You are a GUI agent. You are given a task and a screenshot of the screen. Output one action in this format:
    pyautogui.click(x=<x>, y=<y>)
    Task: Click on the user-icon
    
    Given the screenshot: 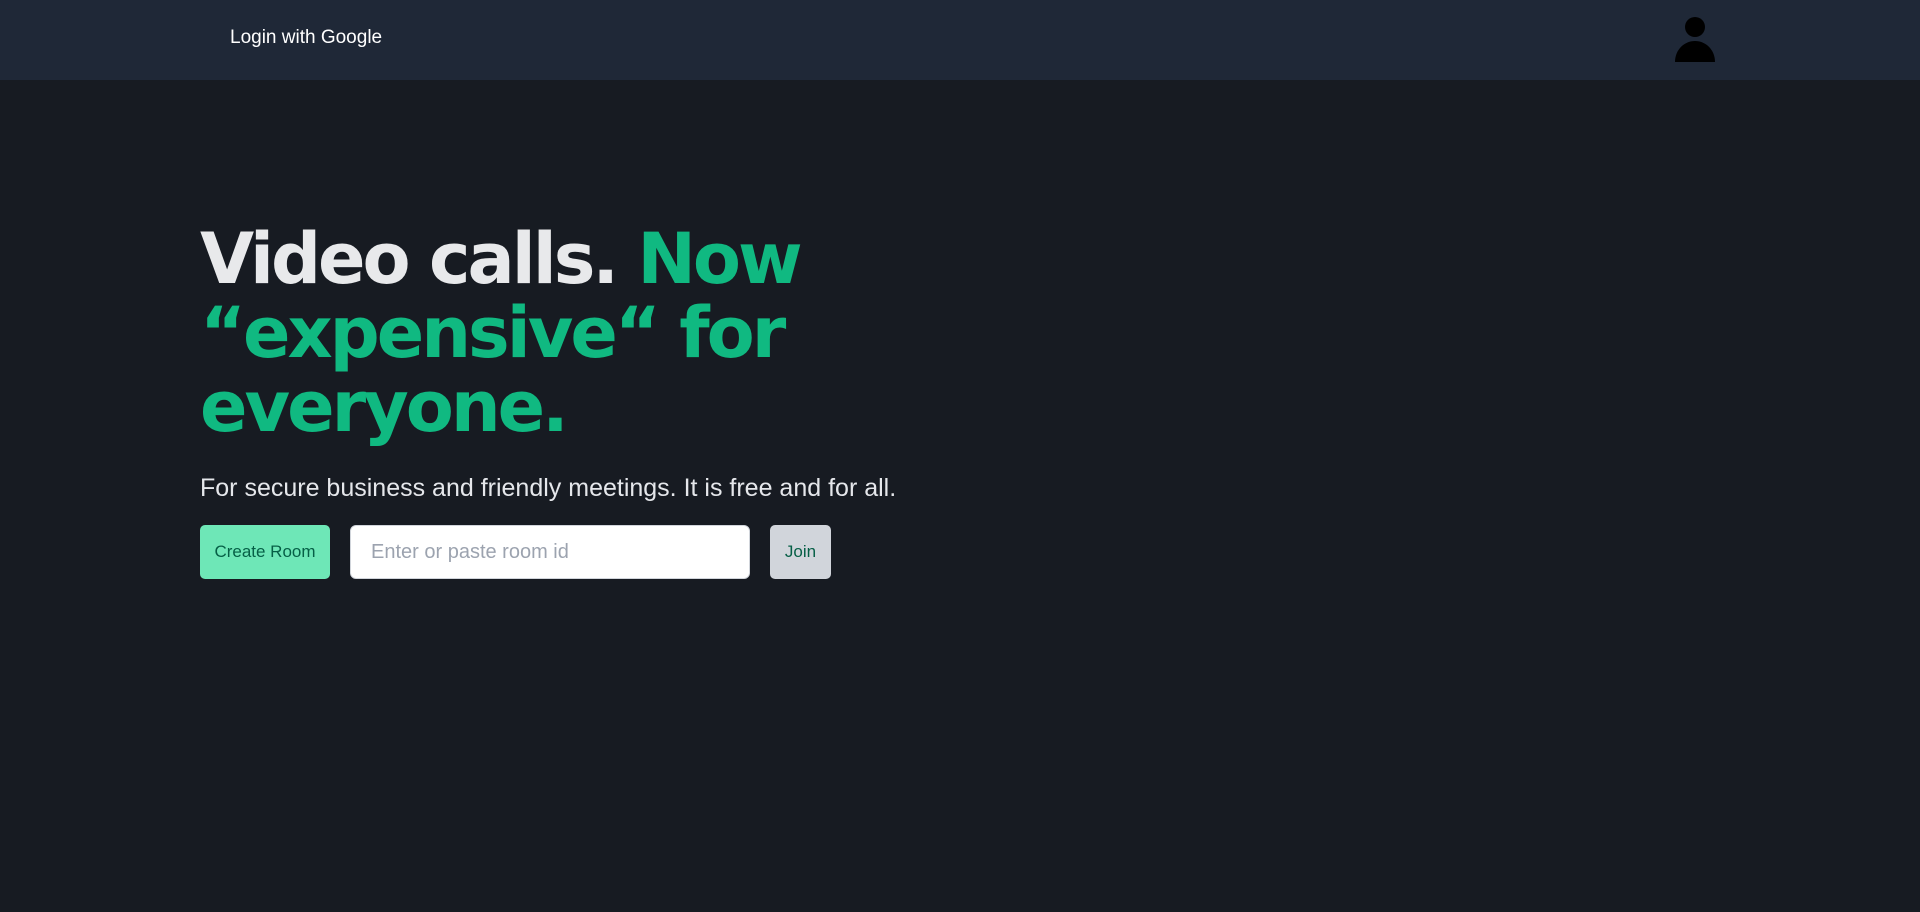 What is the action you would take?
    pyautogui.click(x=1695, y=39)
    